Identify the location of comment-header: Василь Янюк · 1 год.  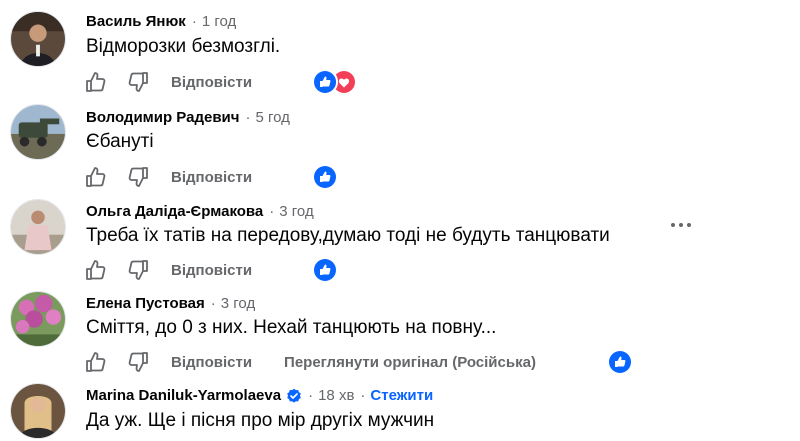
(161, 21).